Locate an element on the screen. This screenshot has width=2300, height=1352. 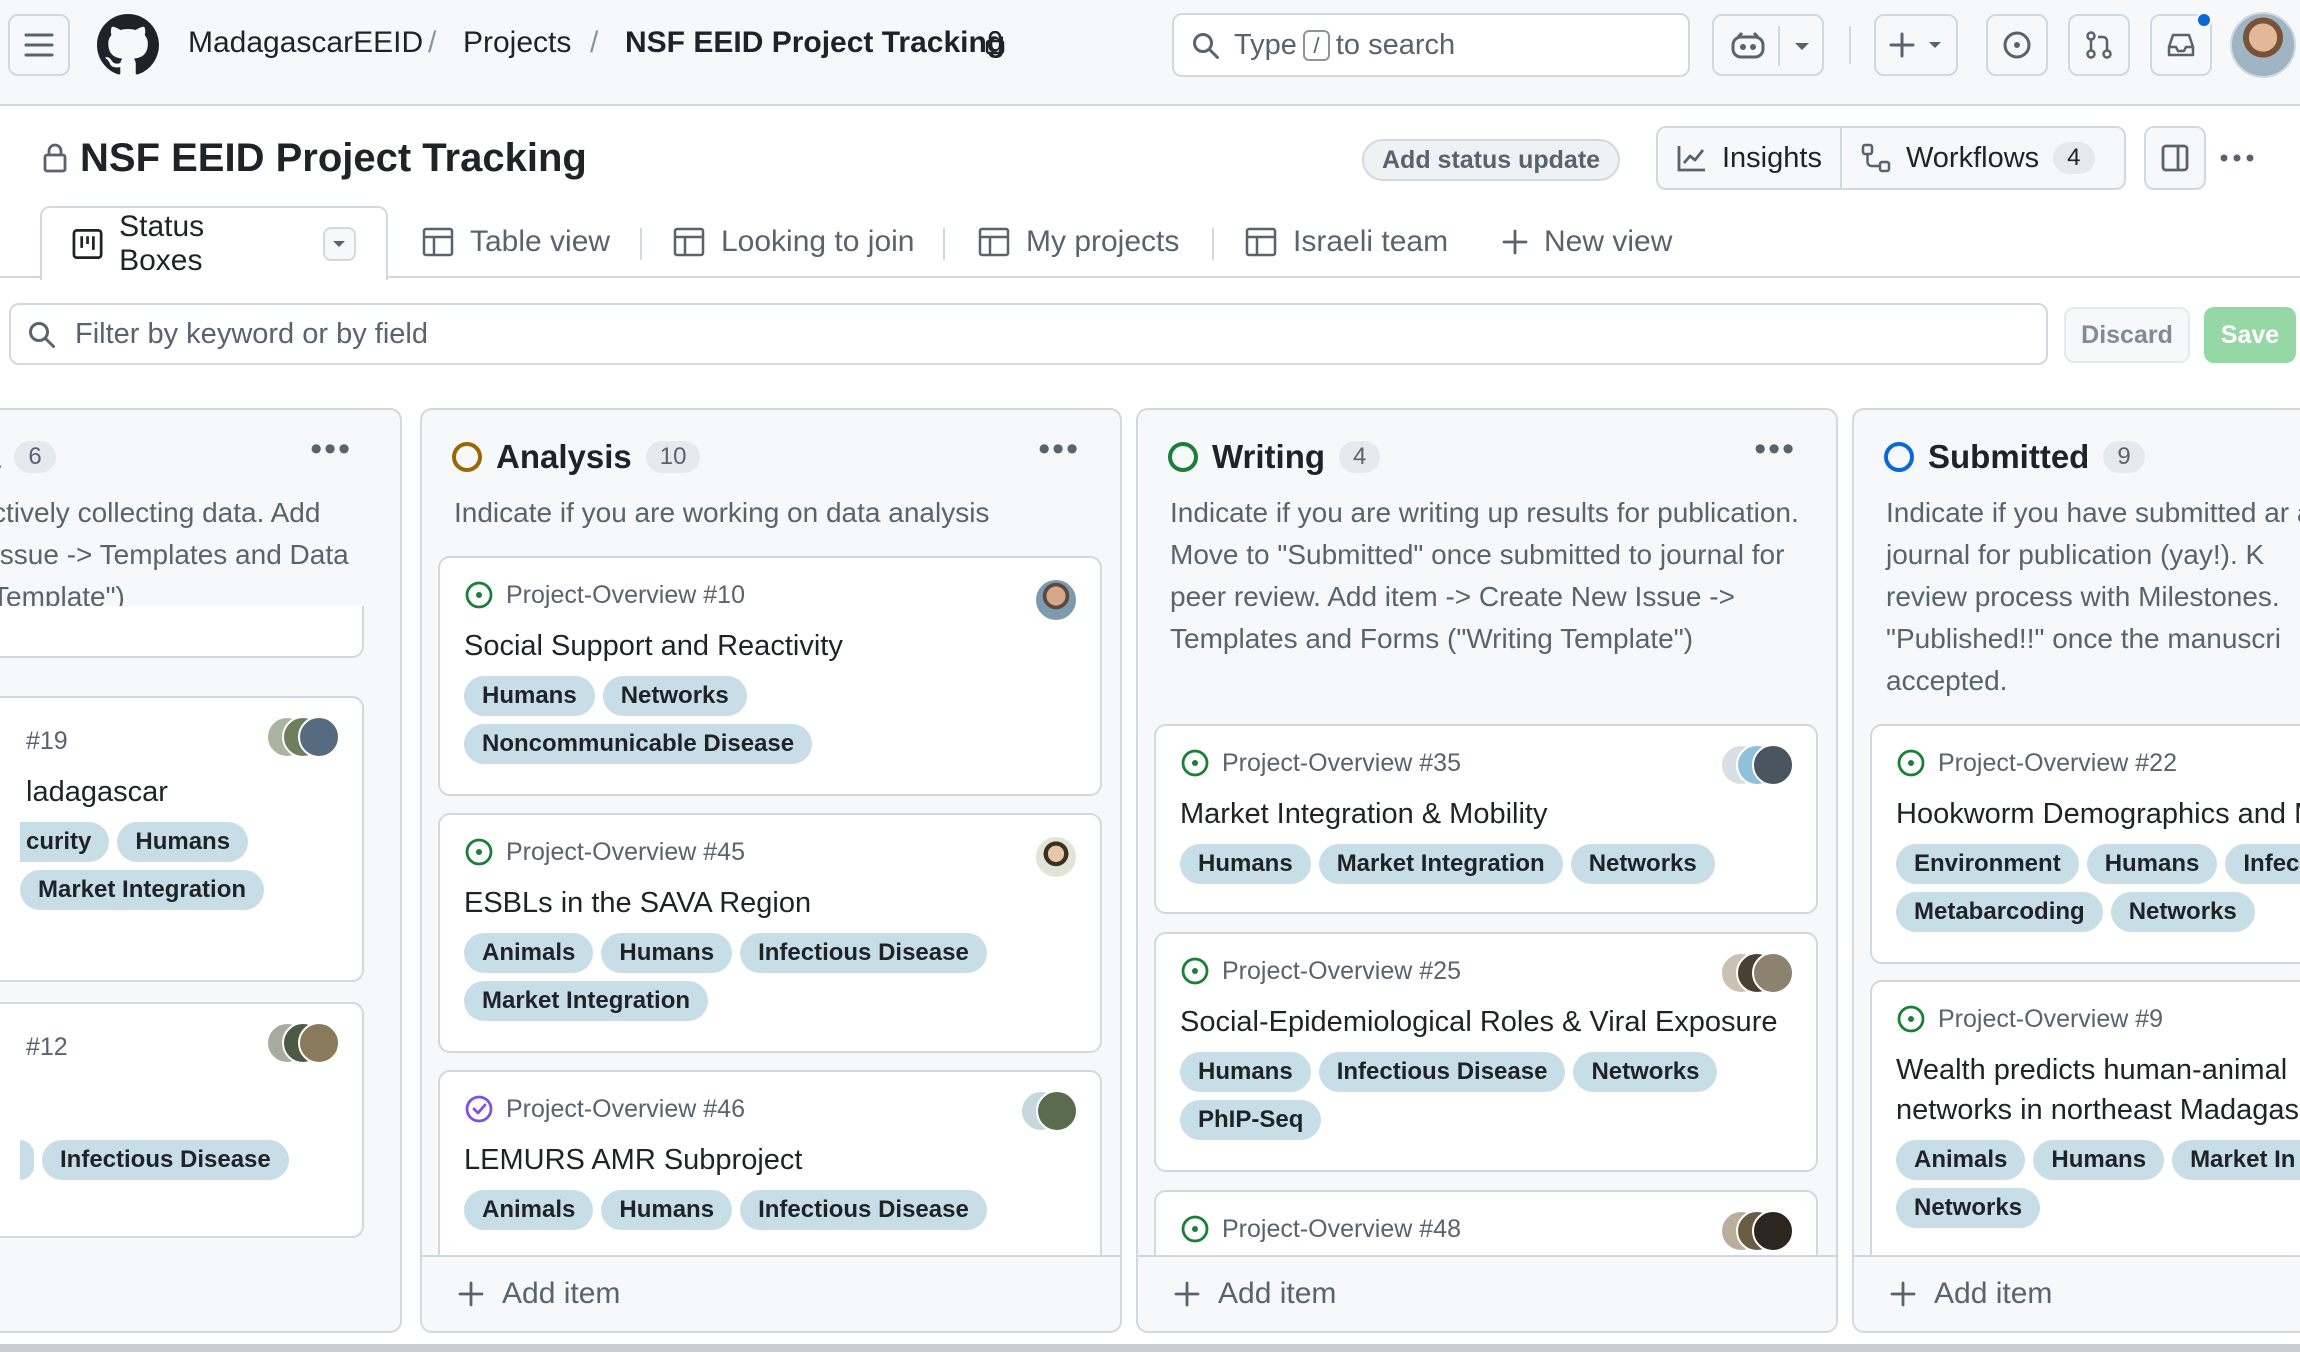
discard-button: Discard is located at coordinates (2127, 335).